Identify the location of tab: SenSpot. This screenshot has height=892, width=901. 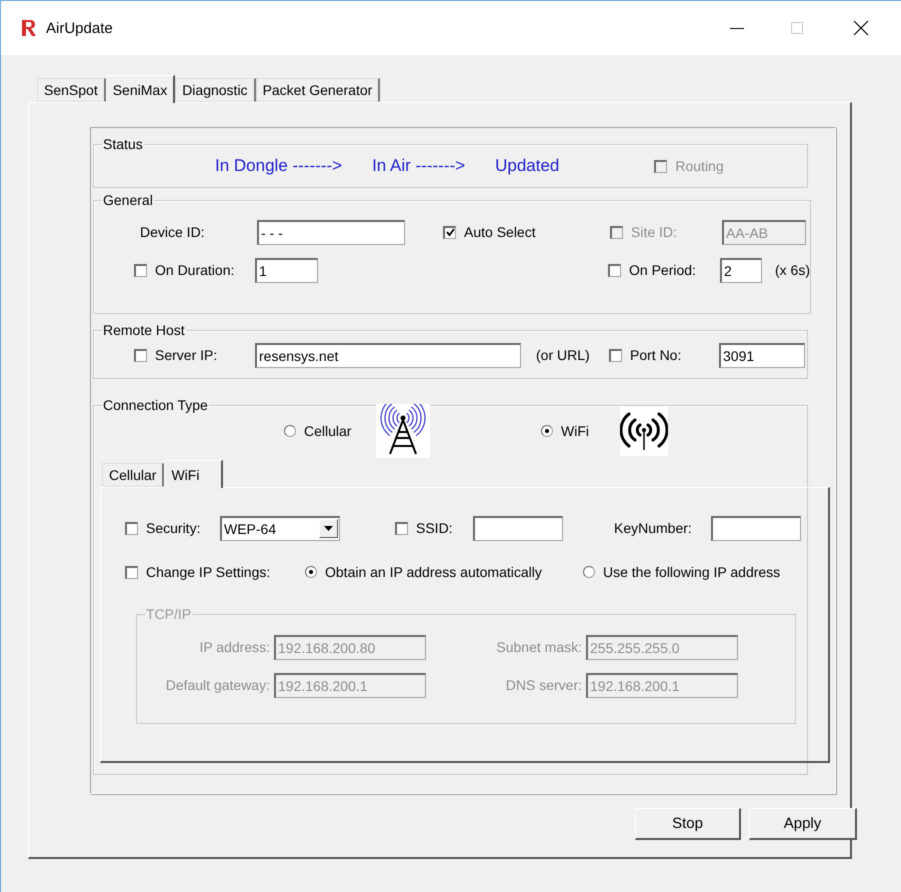
(71, 90).